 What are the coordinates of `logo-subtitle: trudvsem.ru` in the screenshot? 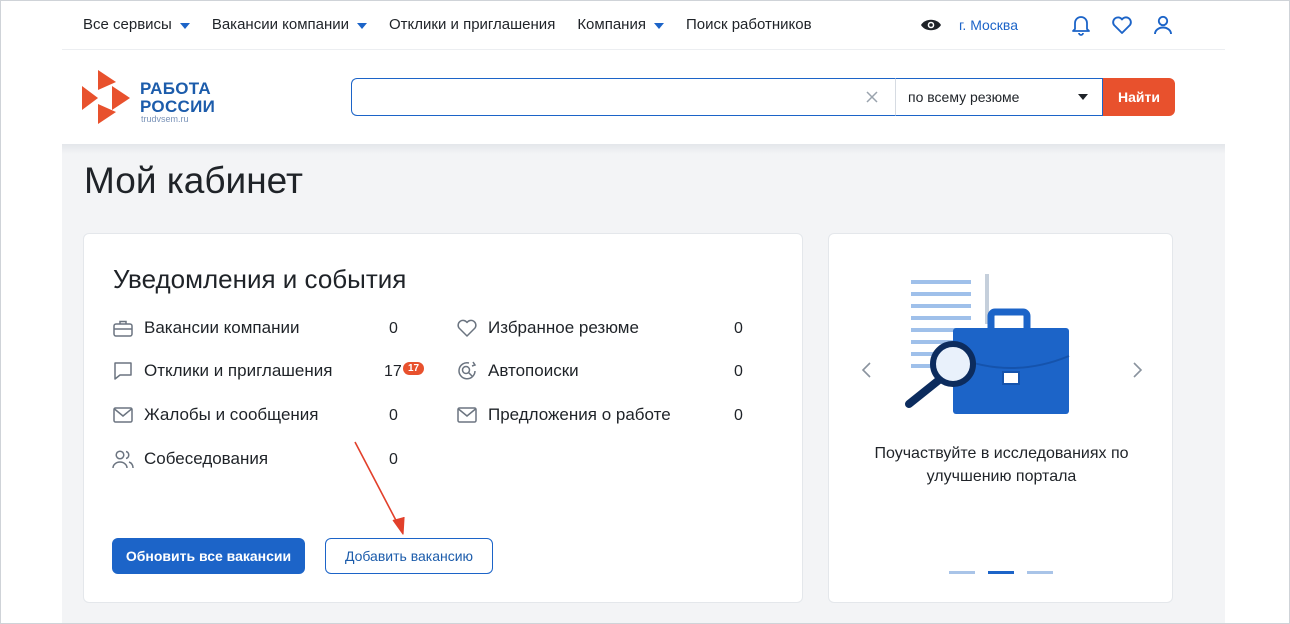 It's located at (165, 119).